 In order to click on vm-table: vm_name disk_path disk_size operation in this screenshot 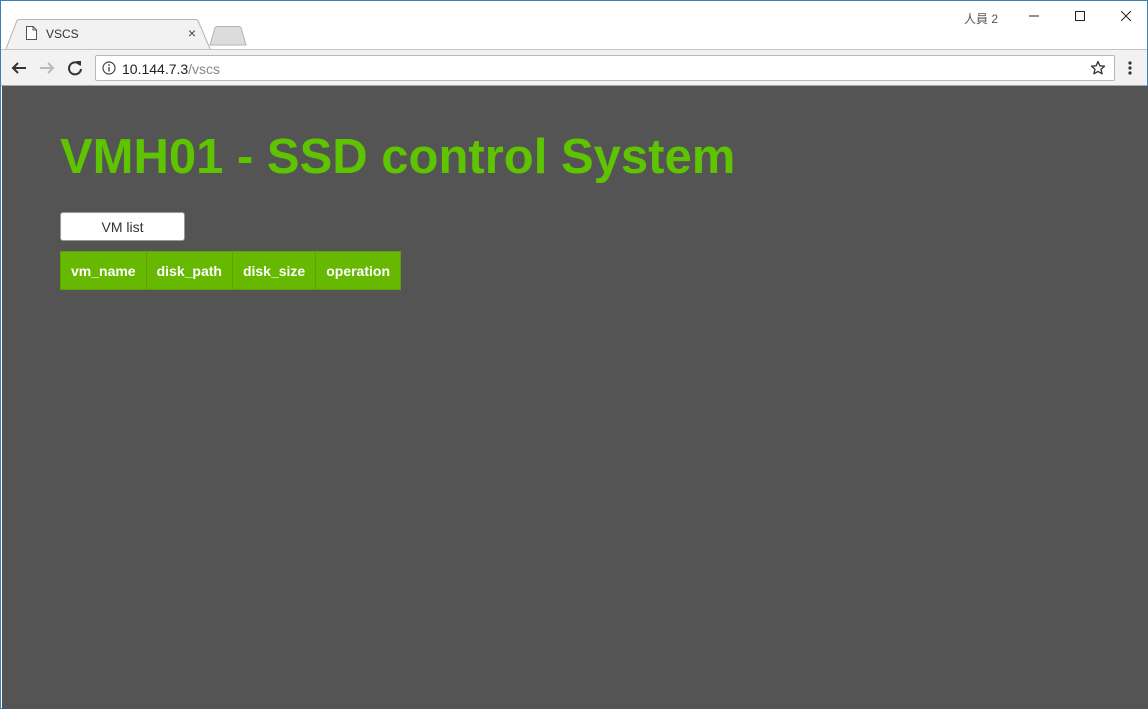, I will do `click(230, 270)`.